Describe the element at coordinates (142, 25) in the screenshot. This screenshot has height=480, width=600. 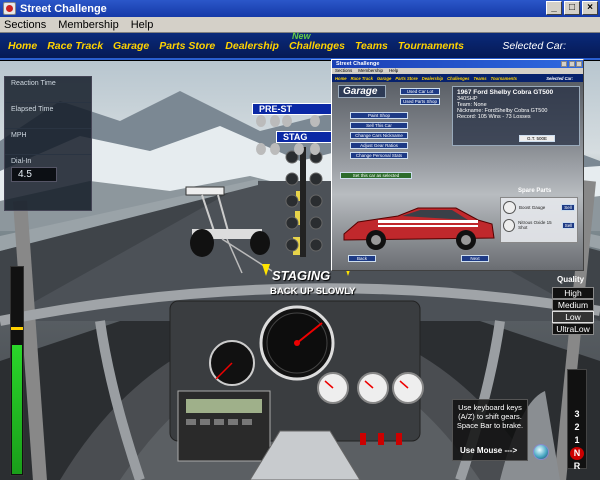
I see `menu-help: Help` at that location.